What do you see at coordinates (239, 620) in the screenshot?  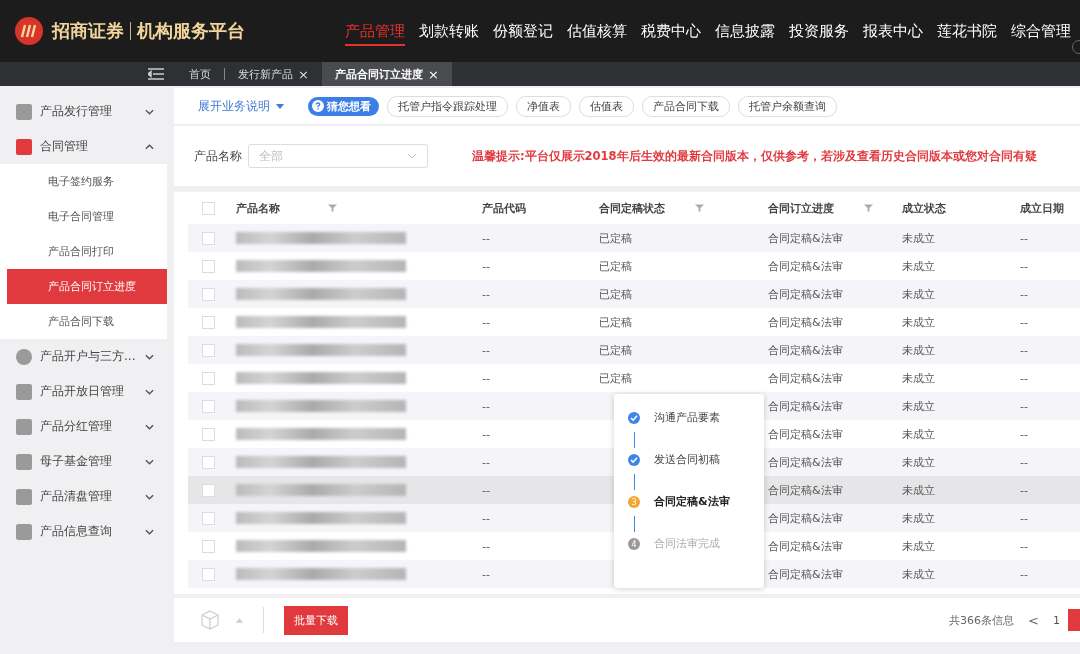 I see `caret-icon` at bounding box center [239, 620].